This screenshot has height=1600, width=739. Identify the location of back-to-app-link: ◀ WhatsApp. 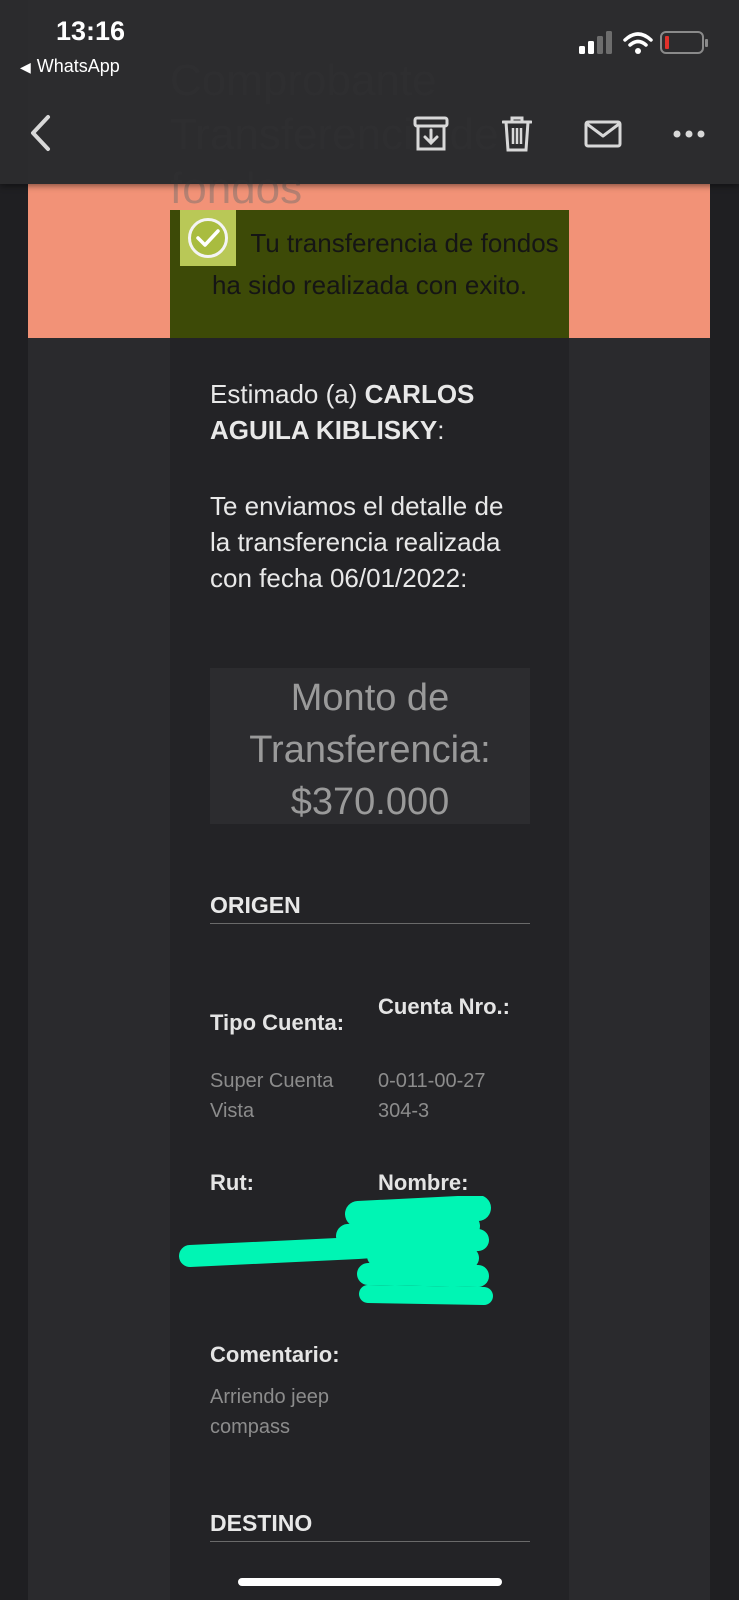
(70, 66).